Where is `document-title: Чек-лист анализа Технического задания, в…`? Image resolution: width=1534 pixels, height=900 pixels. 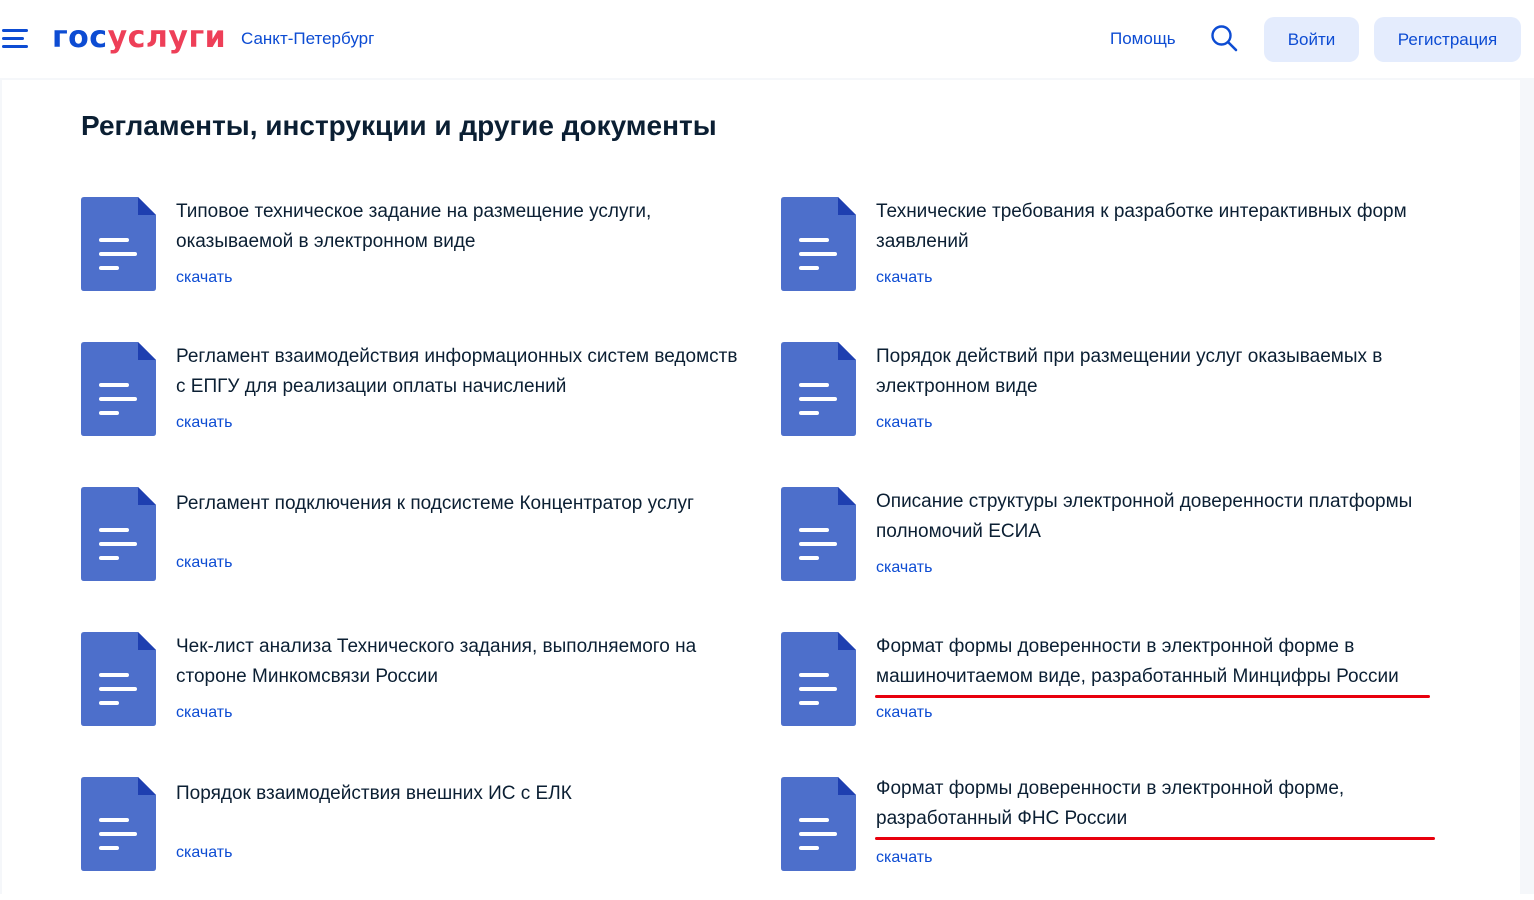
document-title: Чек-лист анализа Технического задания, в… is located at coordinates (436, 661).